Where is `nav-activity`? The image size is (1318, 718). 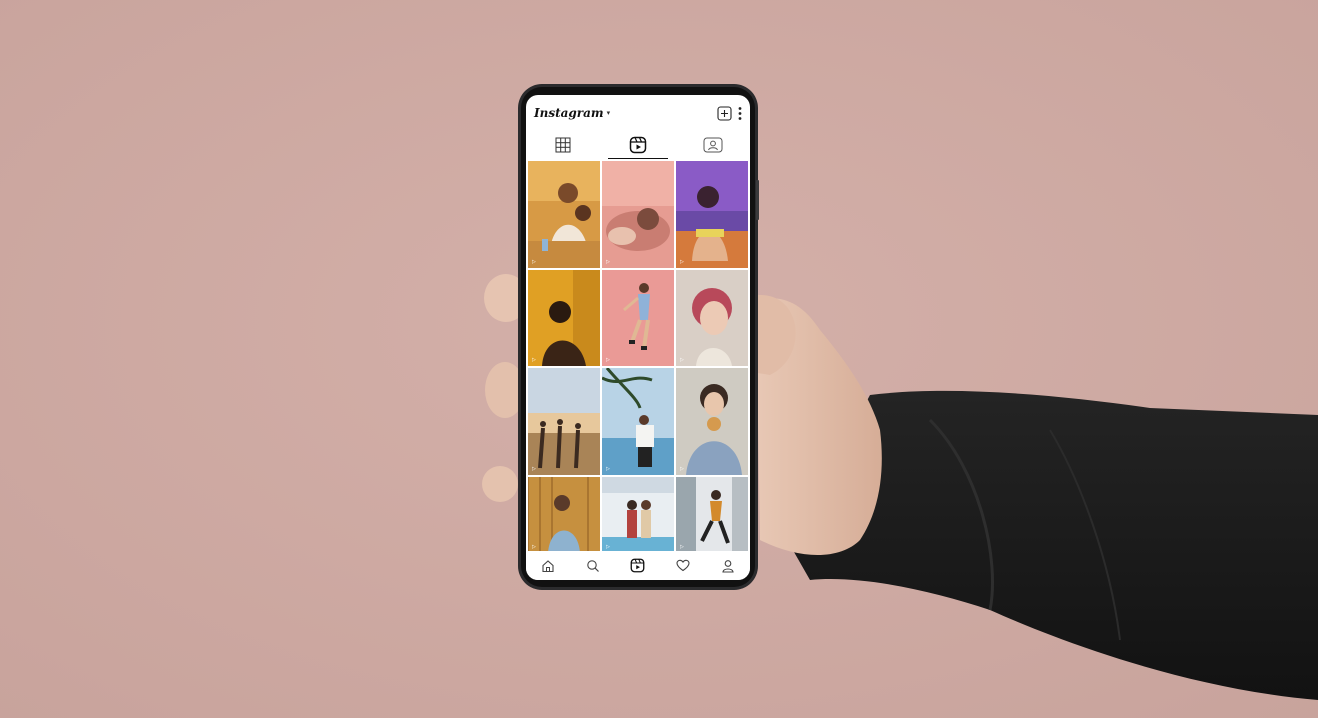 nav-activity is located at coordinates (683, 565).